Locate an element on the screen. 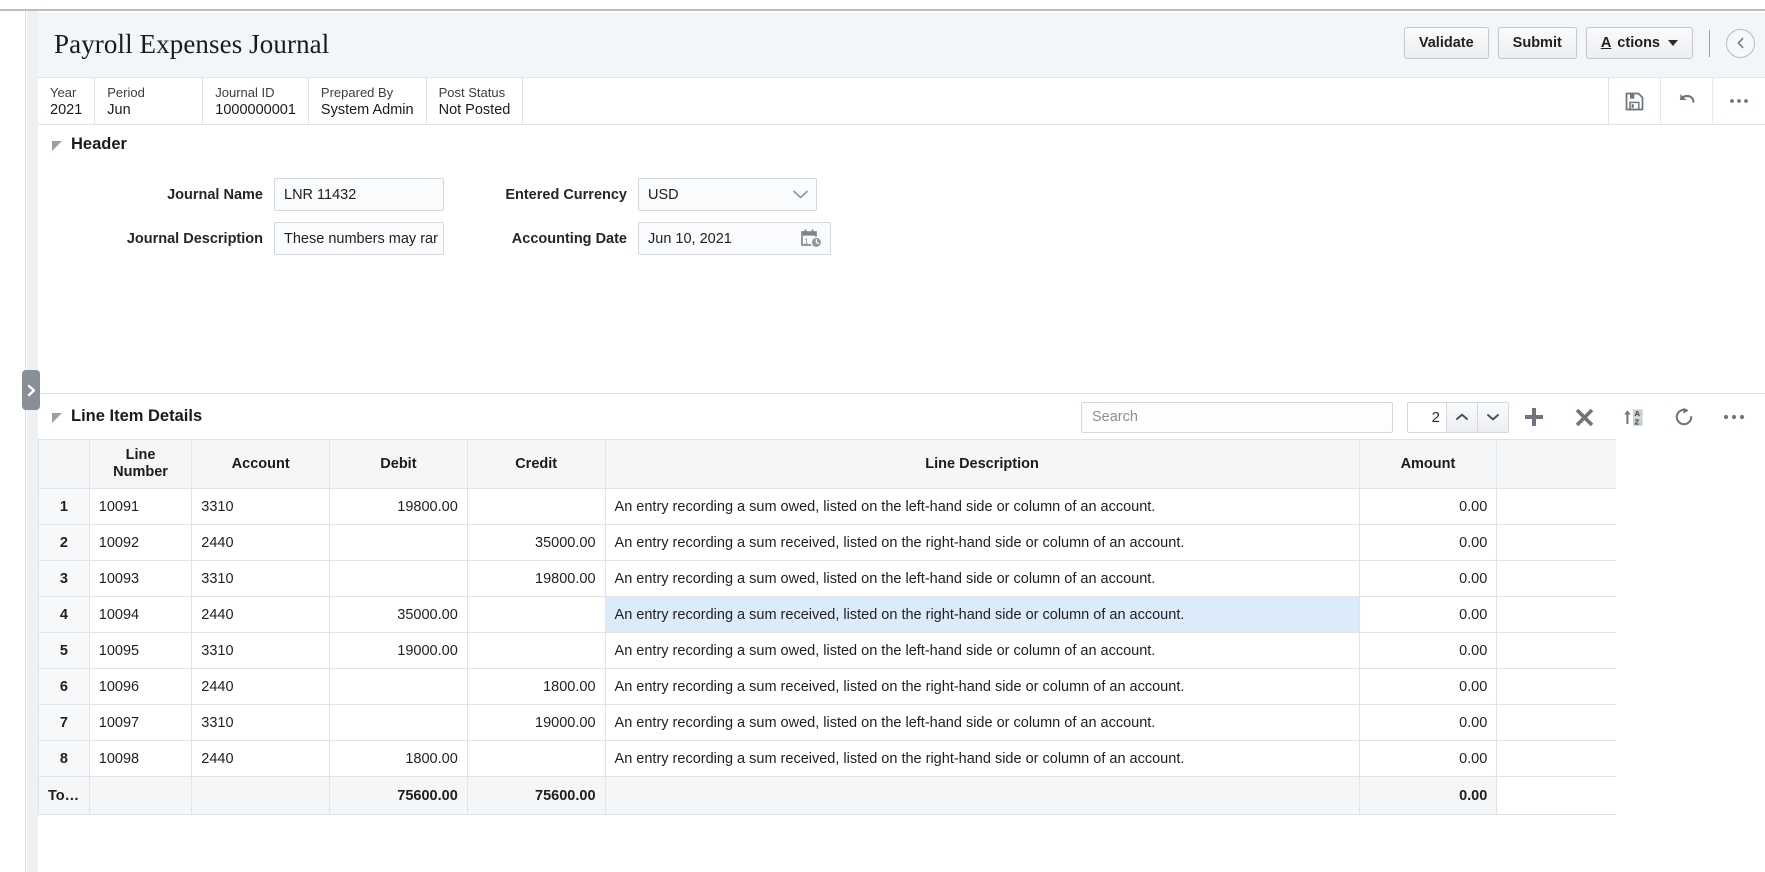 This screenshot has height=872, width=1765. cell-debit: 1800.00 is located at coordinates (398, 758).